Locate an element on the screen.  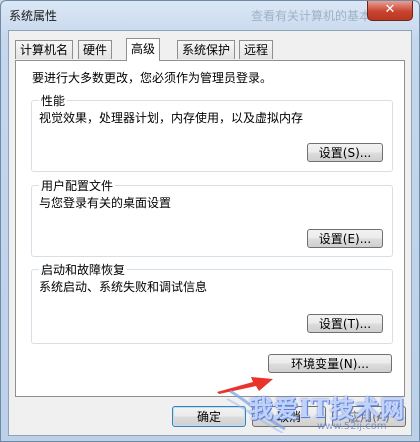
user-profiles-description: 与您登录有关的桌面设置 is located at coordinates (105, 203).